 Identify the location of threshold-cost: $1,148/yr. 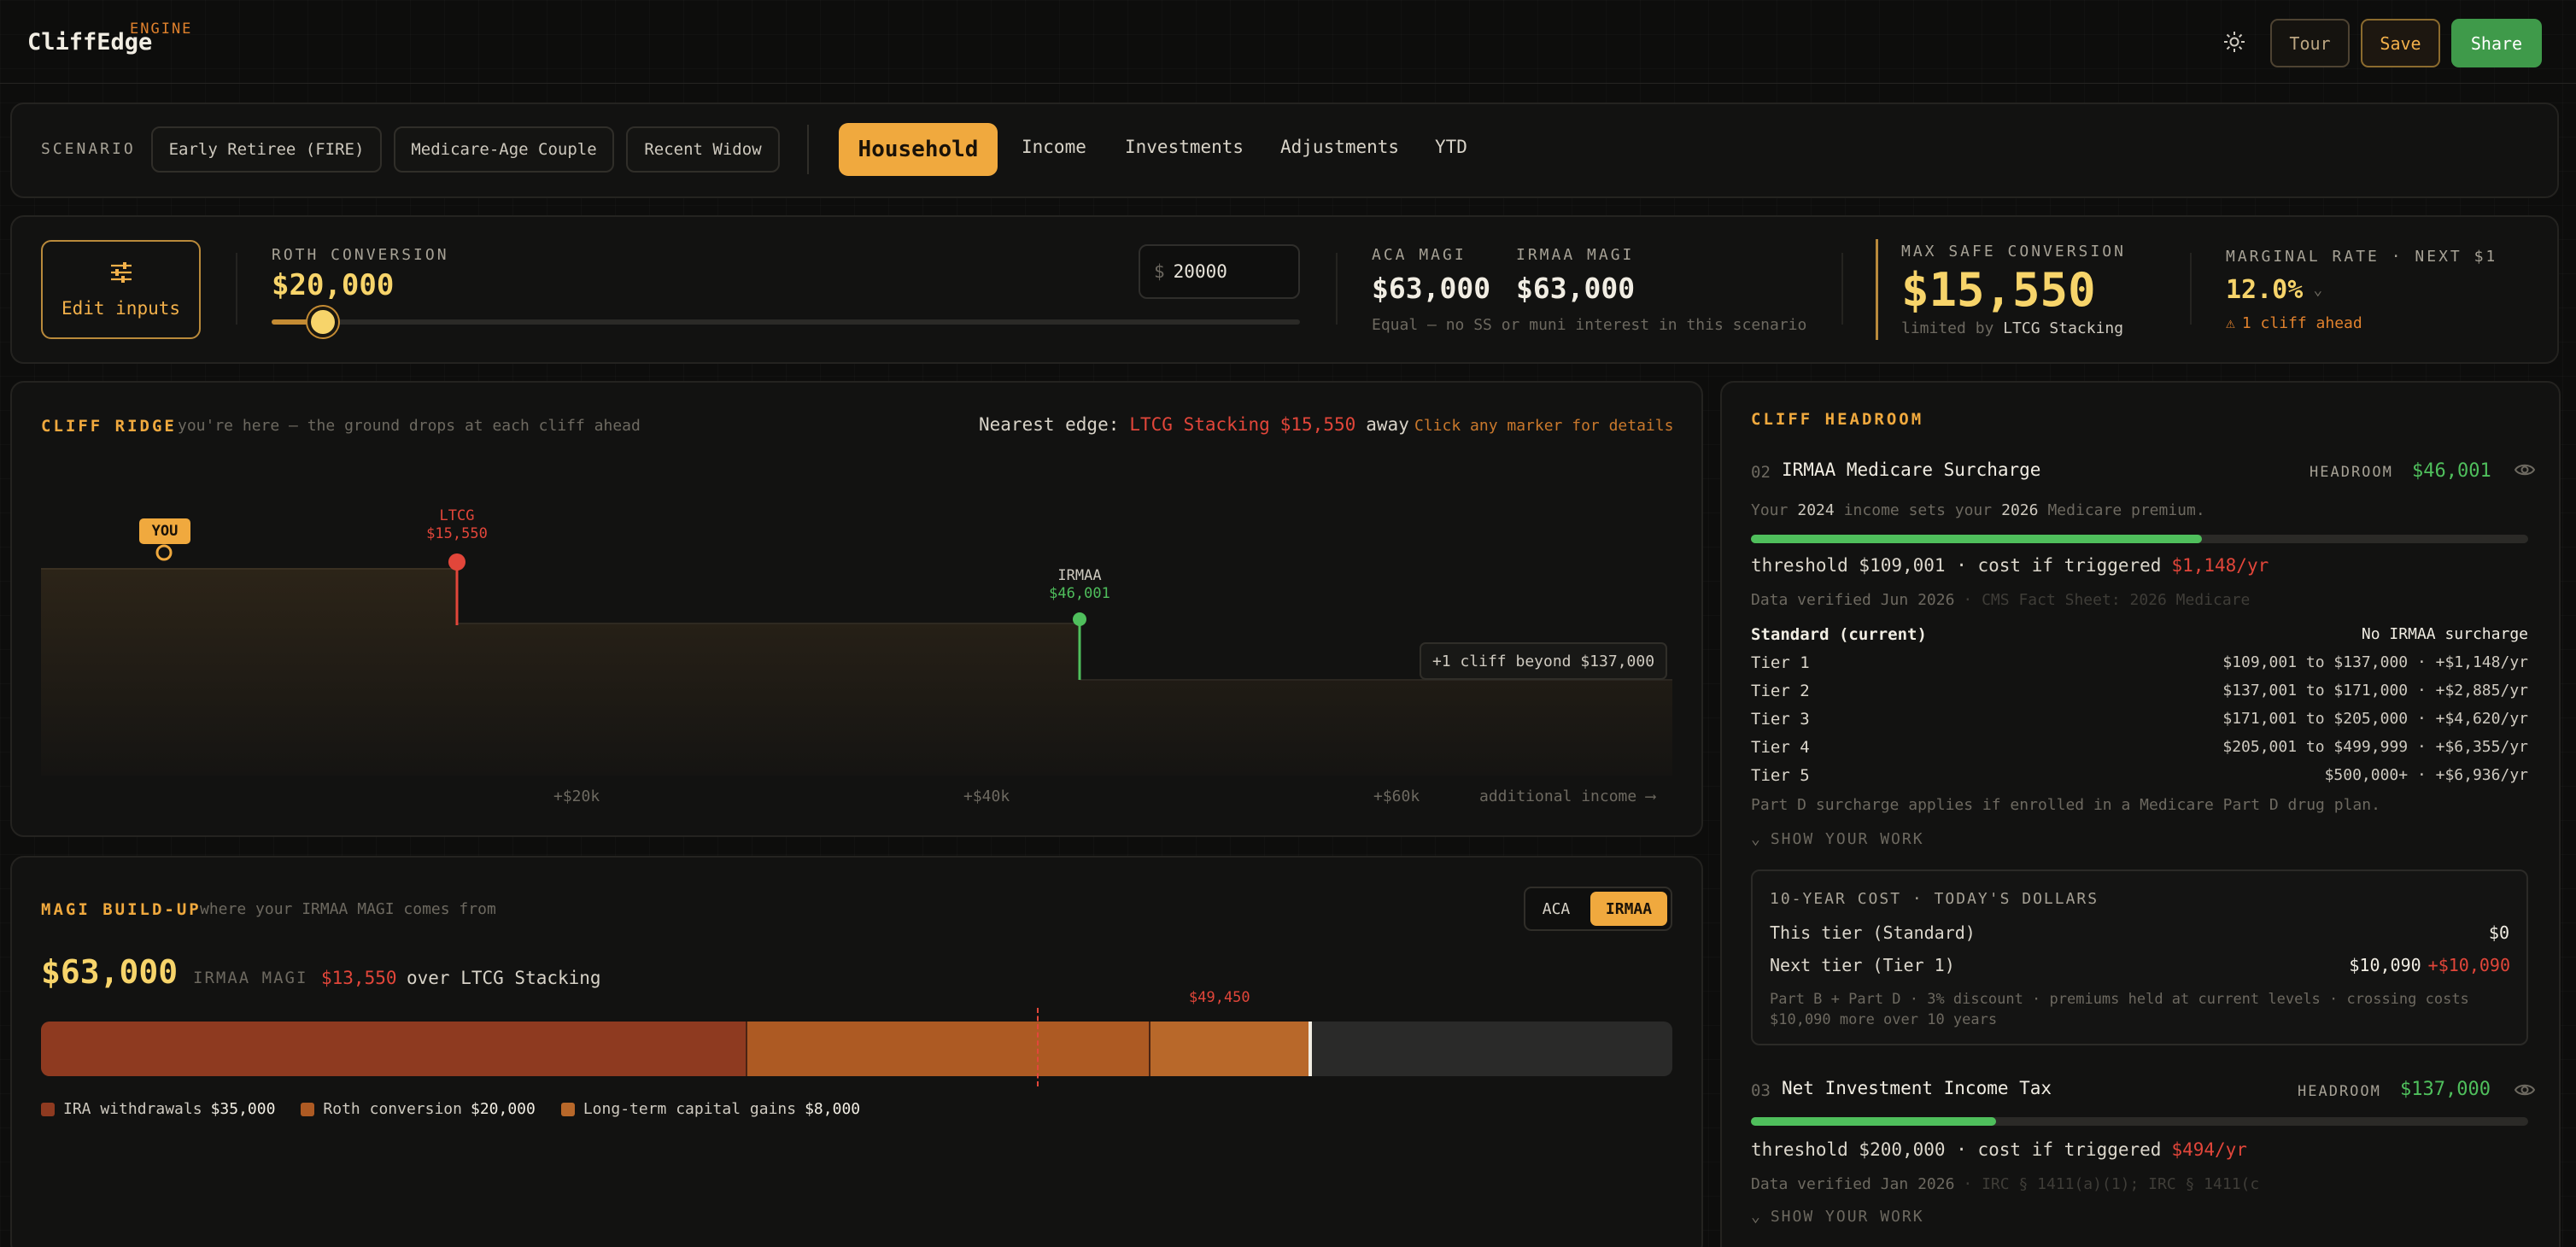
(2220, 565).